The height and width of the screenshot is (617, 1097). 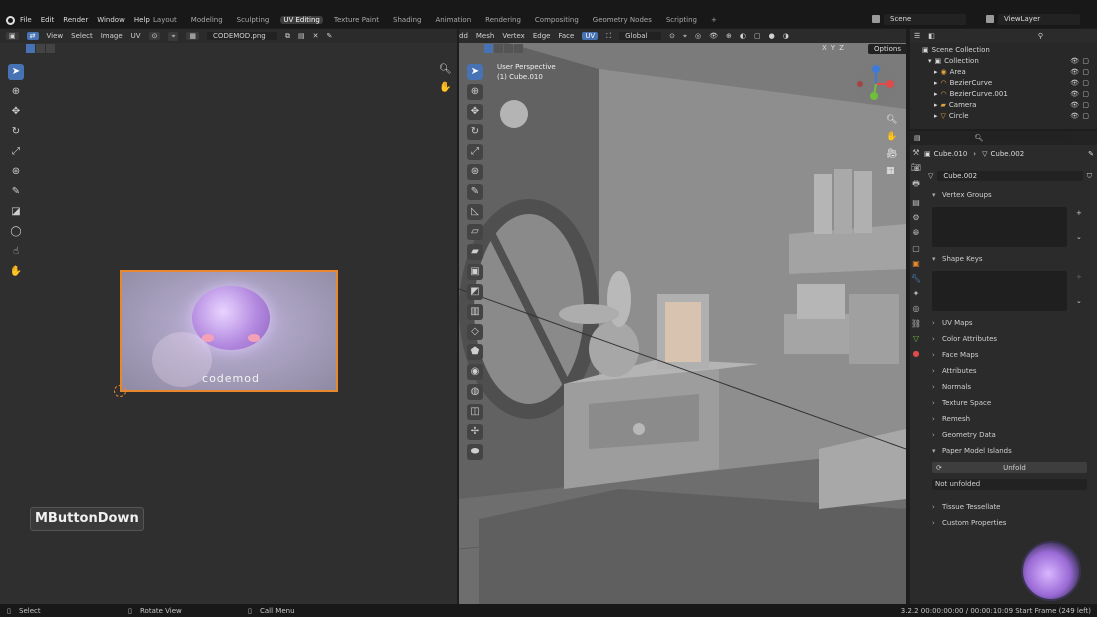 What do you see at coordinates (916, 353) in the screenshot?
I see `material-tab-icon: ●` at bounding box center [916, 353].